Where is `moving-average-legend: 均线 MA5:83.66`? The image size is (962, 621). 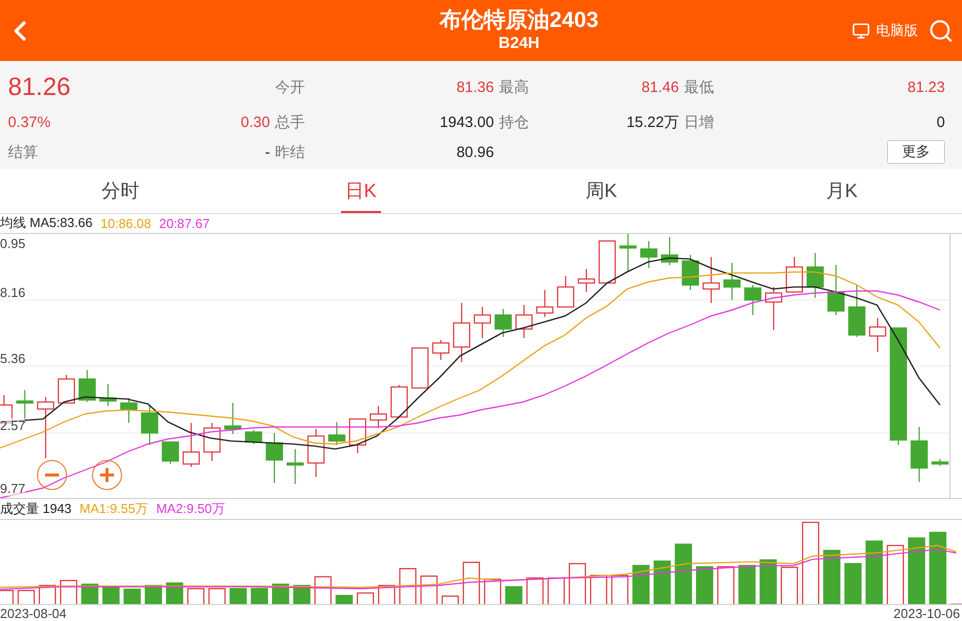 moving-average-legend: 均线 MA5:83.66 is located at coordinates (46, 223).